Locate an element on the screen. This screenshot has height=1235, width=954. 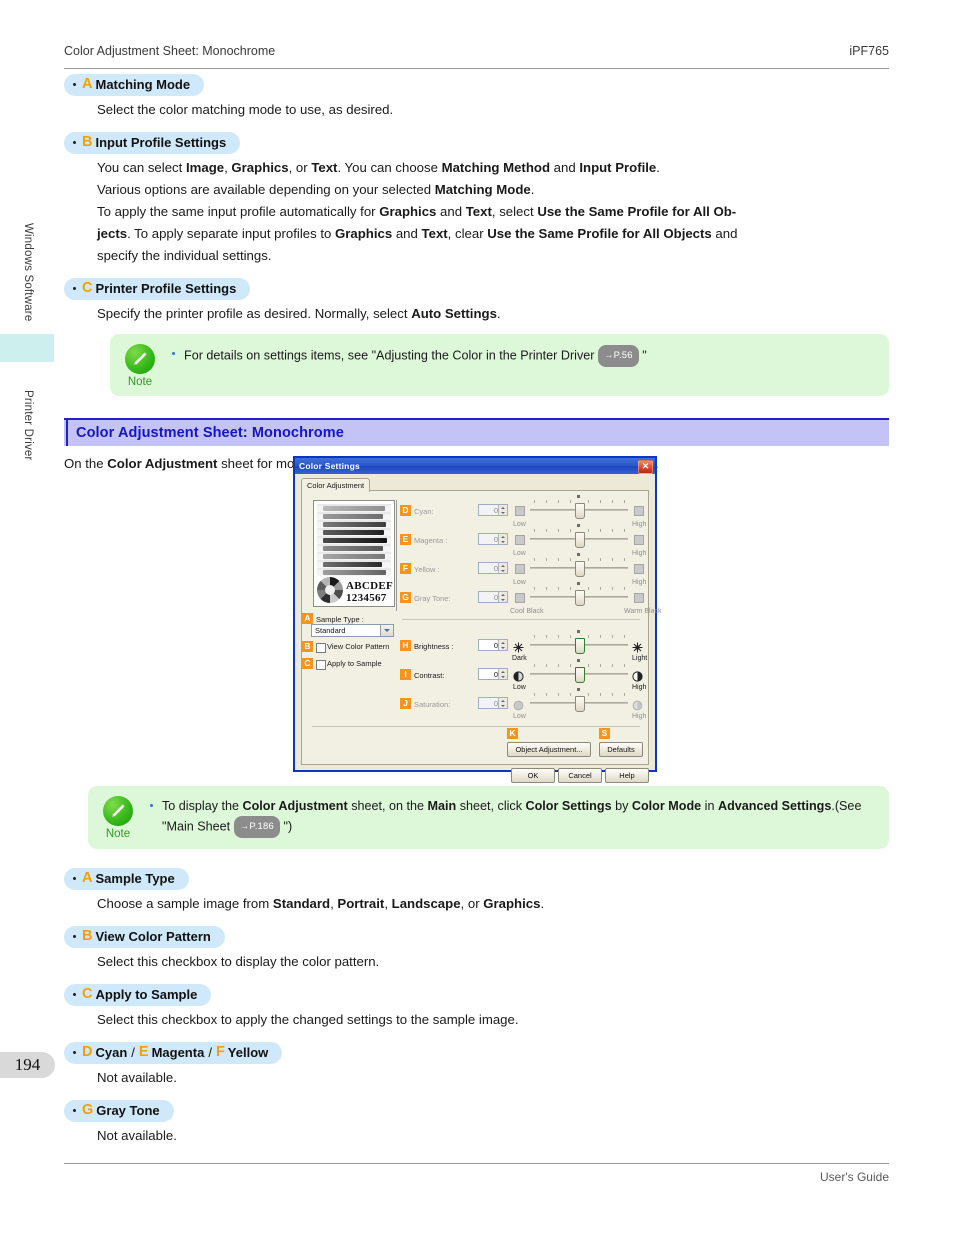
heading-chip: A Matching Mode is located at coordinates (134, 85).